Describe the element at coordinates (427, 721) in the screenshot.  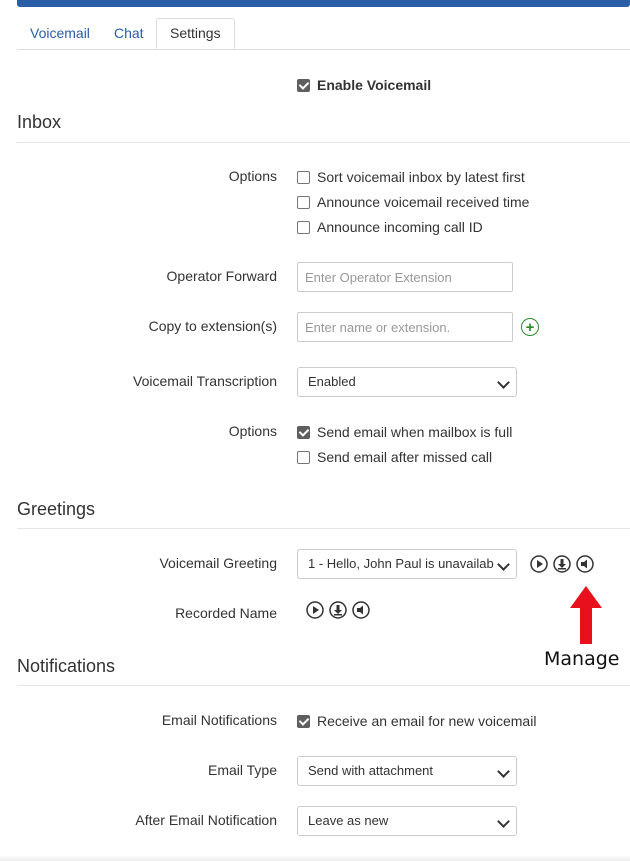
I see `email-new-voicemail-label: Receive an email for new voicemail` at that location.